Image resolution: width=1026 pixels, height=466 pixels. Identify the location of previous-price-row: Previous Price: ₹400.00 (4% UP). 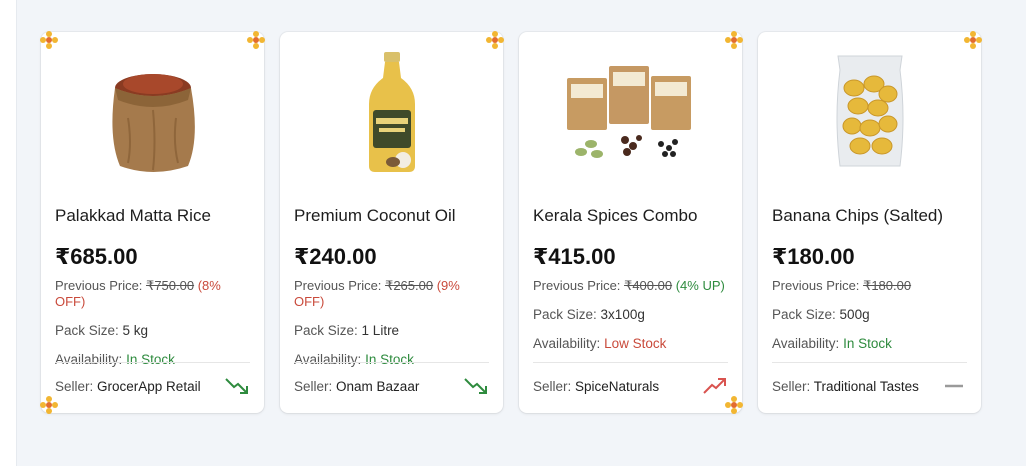
(630, 286).